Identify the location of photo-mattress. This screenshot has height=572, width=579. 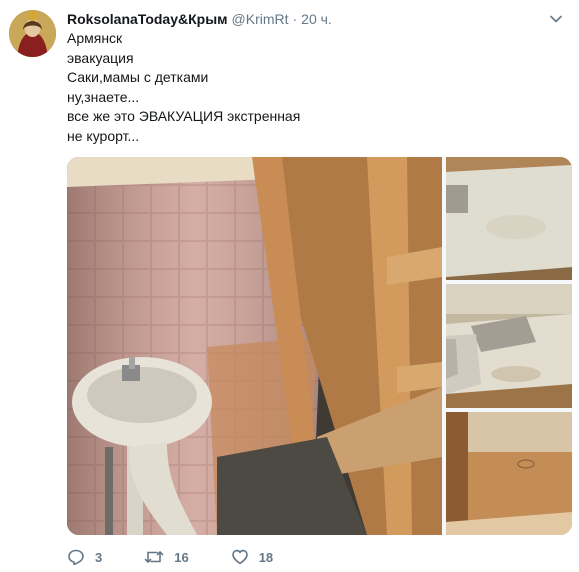
(509, 346).